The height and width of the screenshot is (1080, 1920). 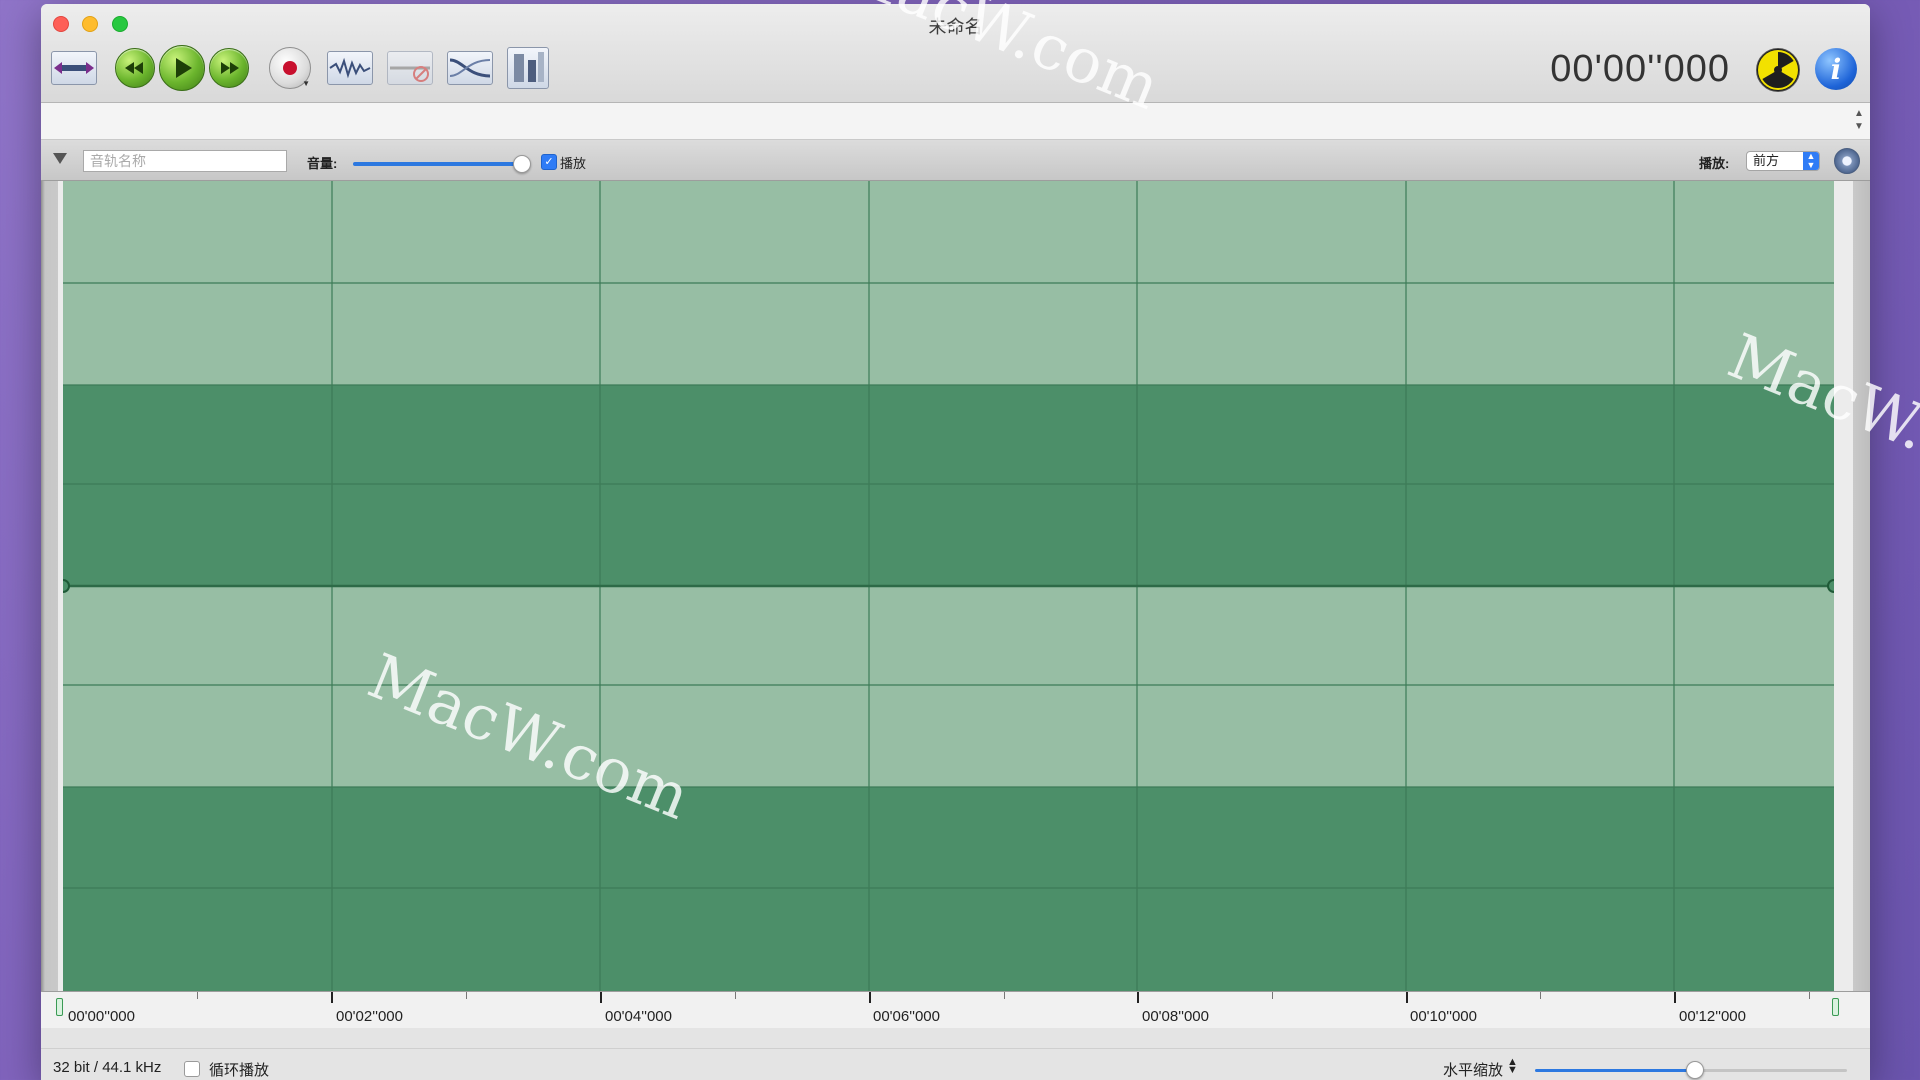 I want to click on playback-select-value: 前方, so click(x=1766, y=160).